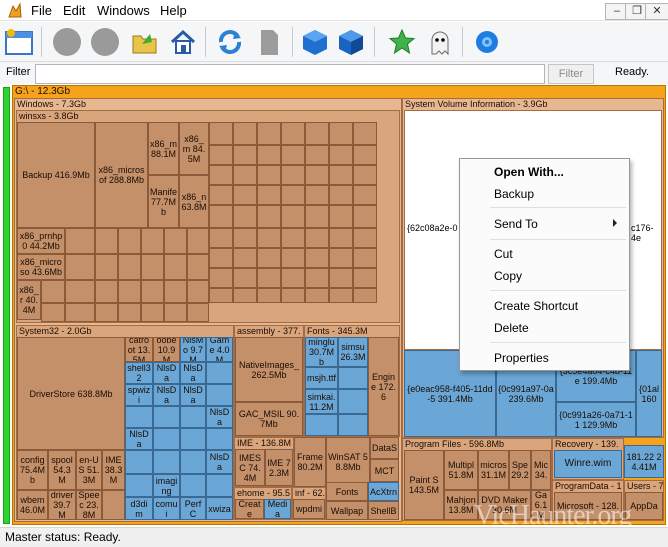  I want to click on tile-secpr, so click(166, 462).